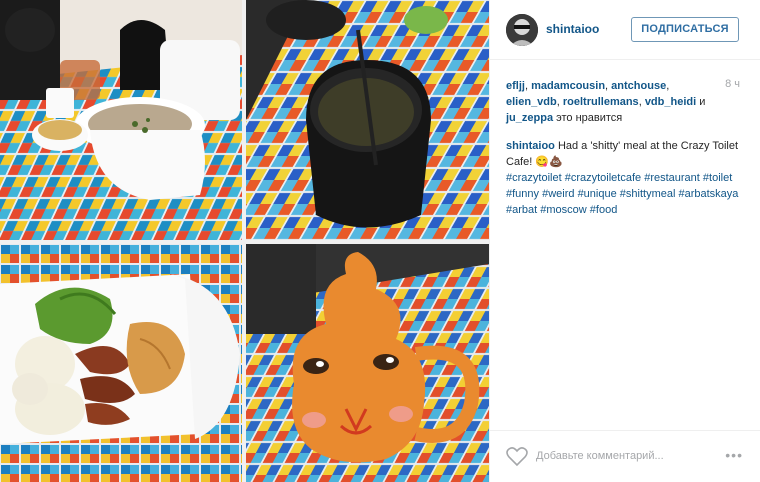 The image size is (760, 482). I want to click on hashtag-link: #crazytoilet, so click(534, 178).